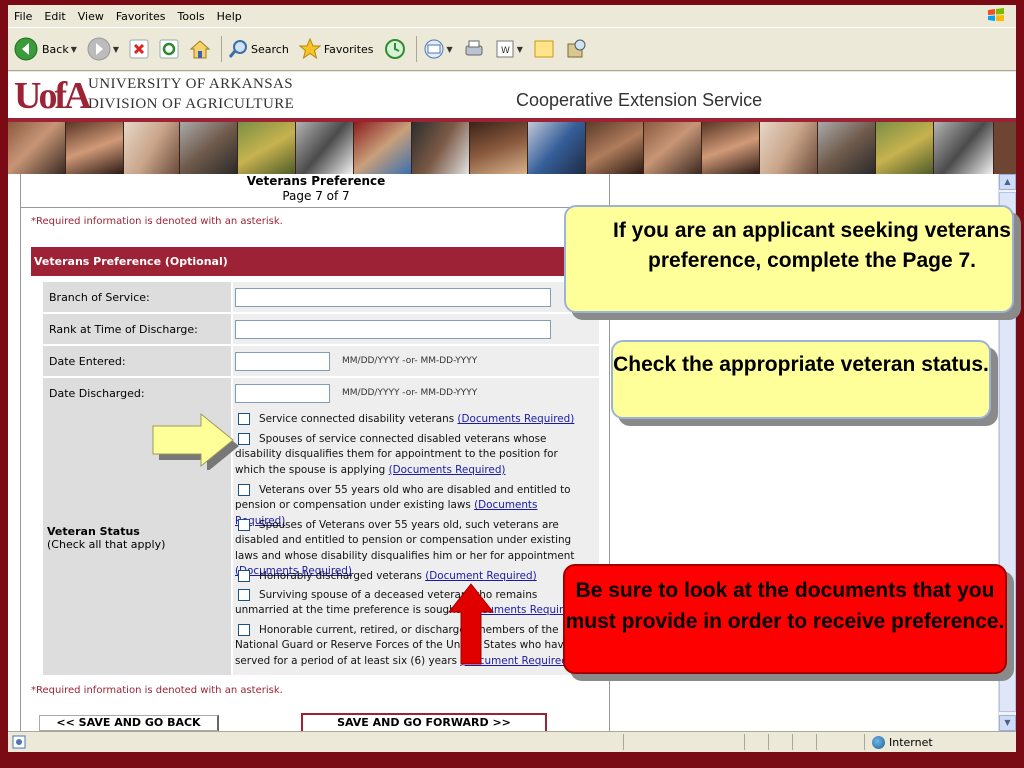  Describe the element at coordinates (137, 297) in the screenshot. I see `branch-label: Branch of Service:` at that location.